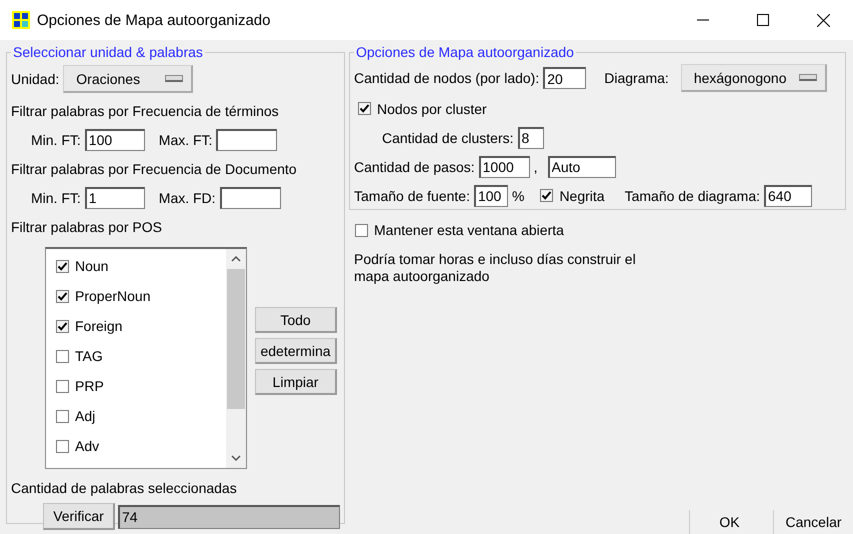 The image size is (853, 534). What do you see at coordinates (636, 78) in the screenshot?
I see `field-label: Diagrama:` at bounding box center [636, 78].